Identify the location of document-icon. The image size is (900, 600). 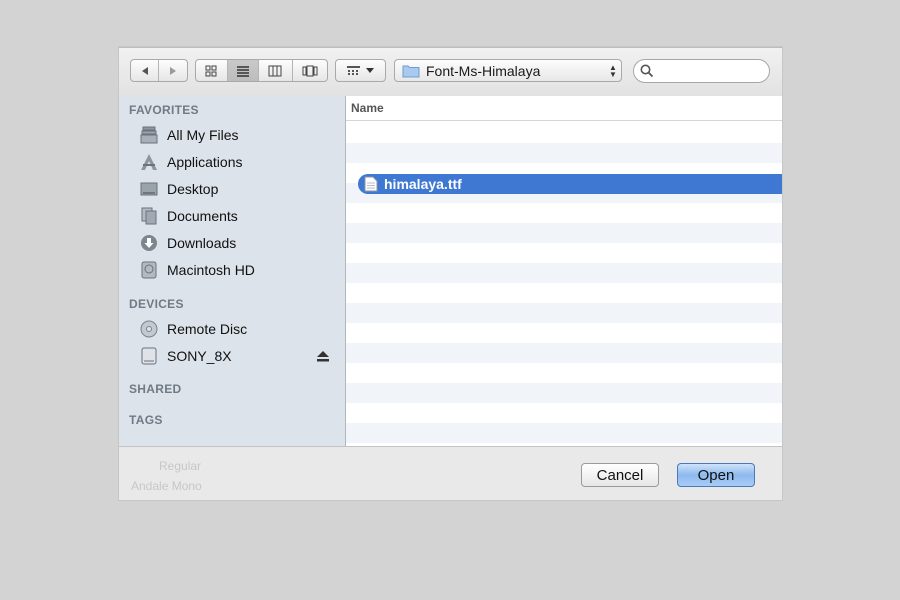
(371, 184).